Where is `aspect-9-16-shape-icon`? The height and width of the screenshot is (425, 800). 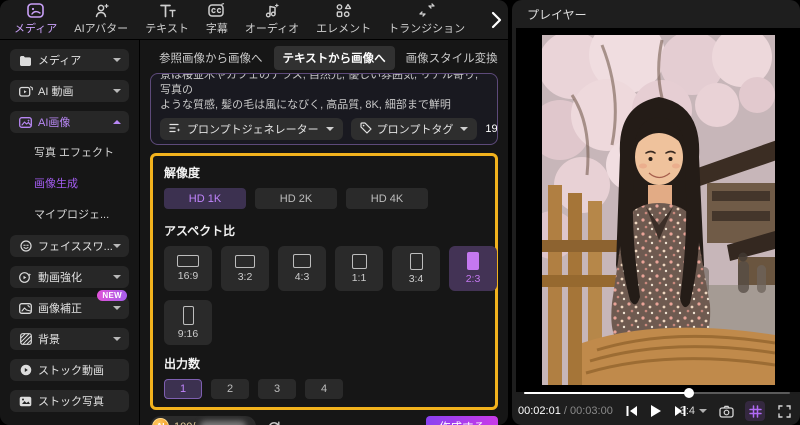
aspect-9-16-shape-icon is located at coordinates (188, 315).